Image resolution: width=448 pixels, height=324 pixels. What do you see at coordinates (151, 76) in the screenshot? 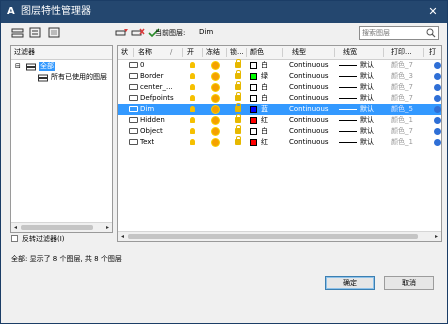
I see `layer-name: Border` at bounding box center [151, 76].